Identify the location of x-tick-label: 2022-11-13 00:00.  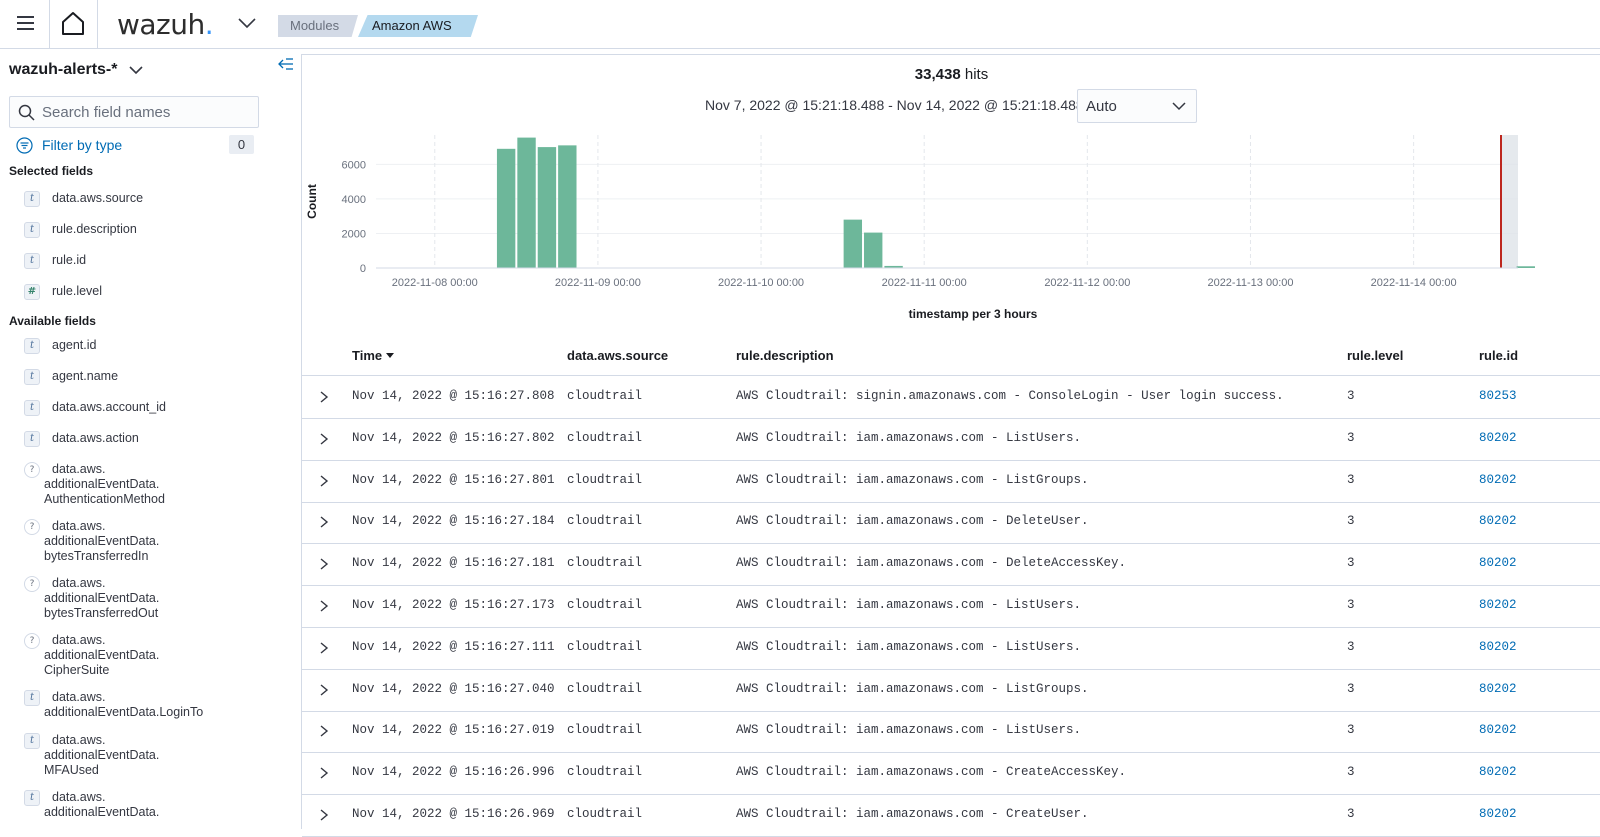
(1250, 283).